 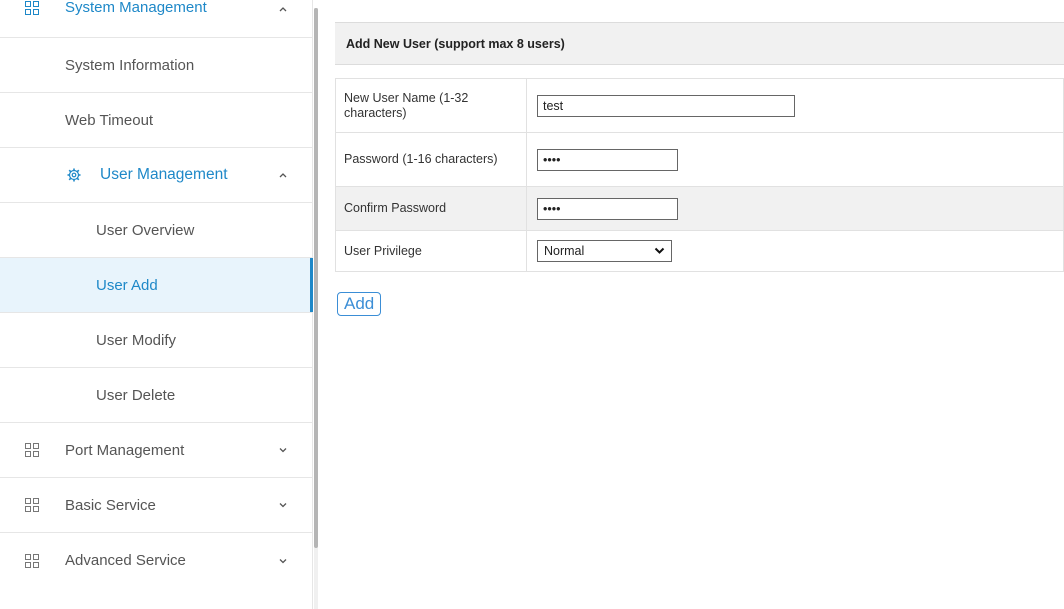 I want to click on sidebar-item-user-add: User Add, so click(x=156, y=285).